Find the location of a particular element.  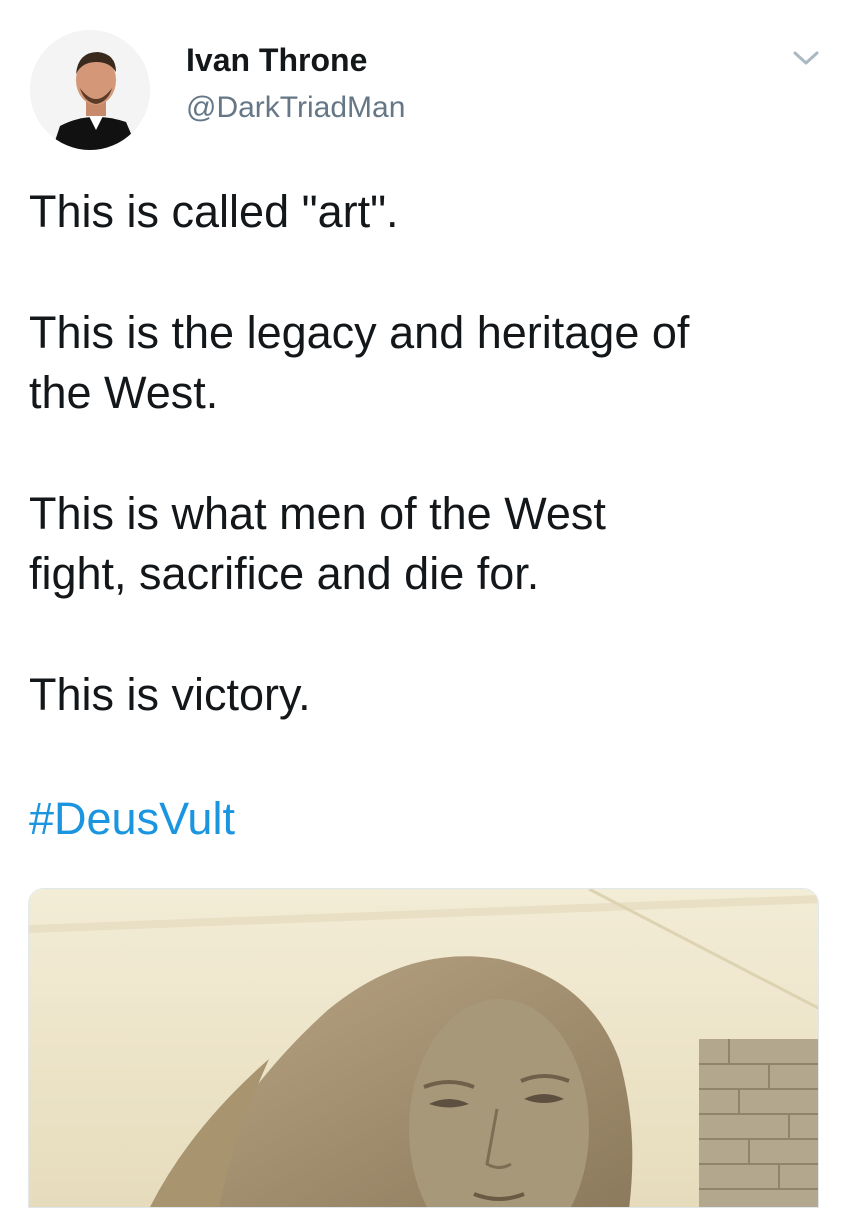

chevron-down-icon is located at coordinates (806, 58).